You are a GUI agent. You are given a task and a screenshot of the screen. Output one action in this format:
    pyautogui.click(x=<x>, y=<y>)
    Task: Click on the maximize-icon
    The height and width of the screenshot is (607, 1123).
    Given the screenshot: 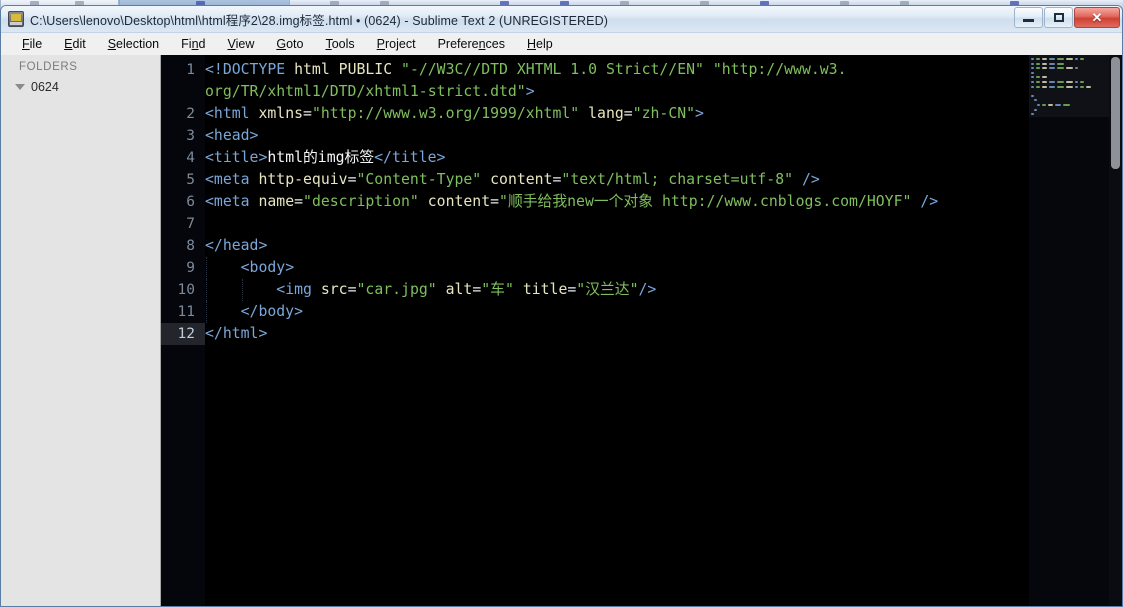 What is the action you would take?
    pyautogui.click(x=1058, y=17)
    